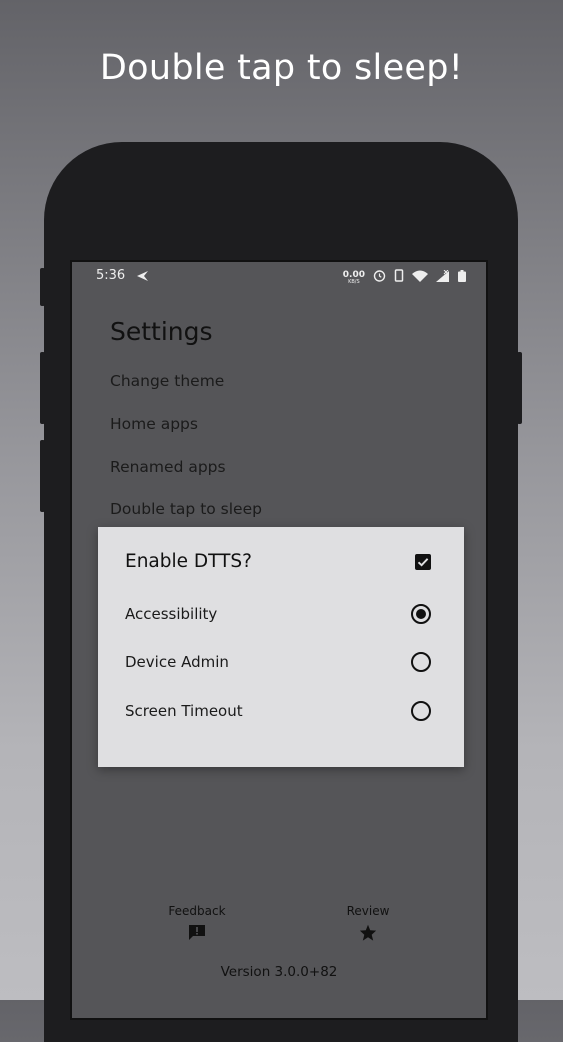  What do you see at coordinates (171, 614) in the screenshot?
I see `option-label: Accessibility` at bounding box center [171, 614].